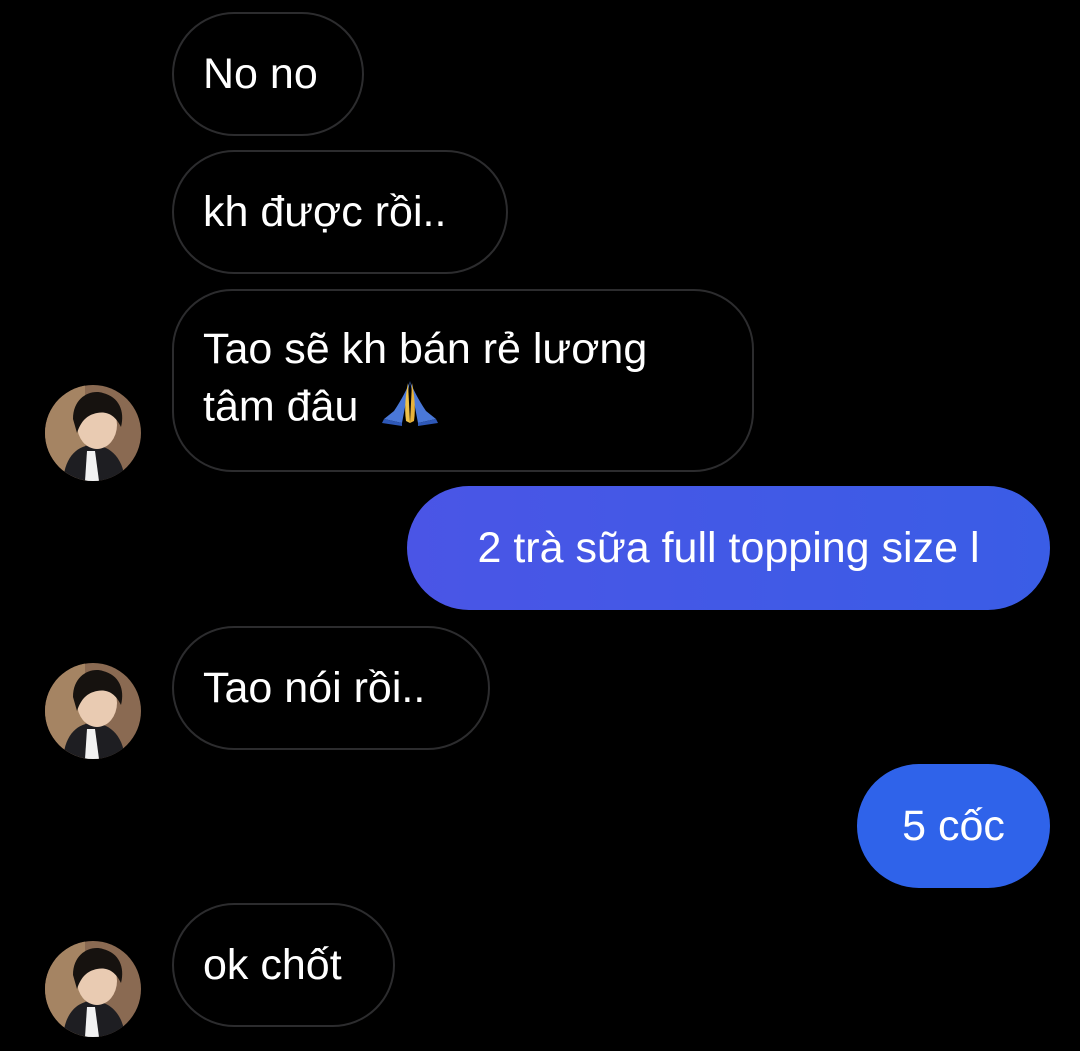 The height and width of the screenshot is (1051, 1080). What do you see at coordinates (325, 212) in the screenshot?
I see `message-text: kh được rồi..` at bounding box center [325, 212].